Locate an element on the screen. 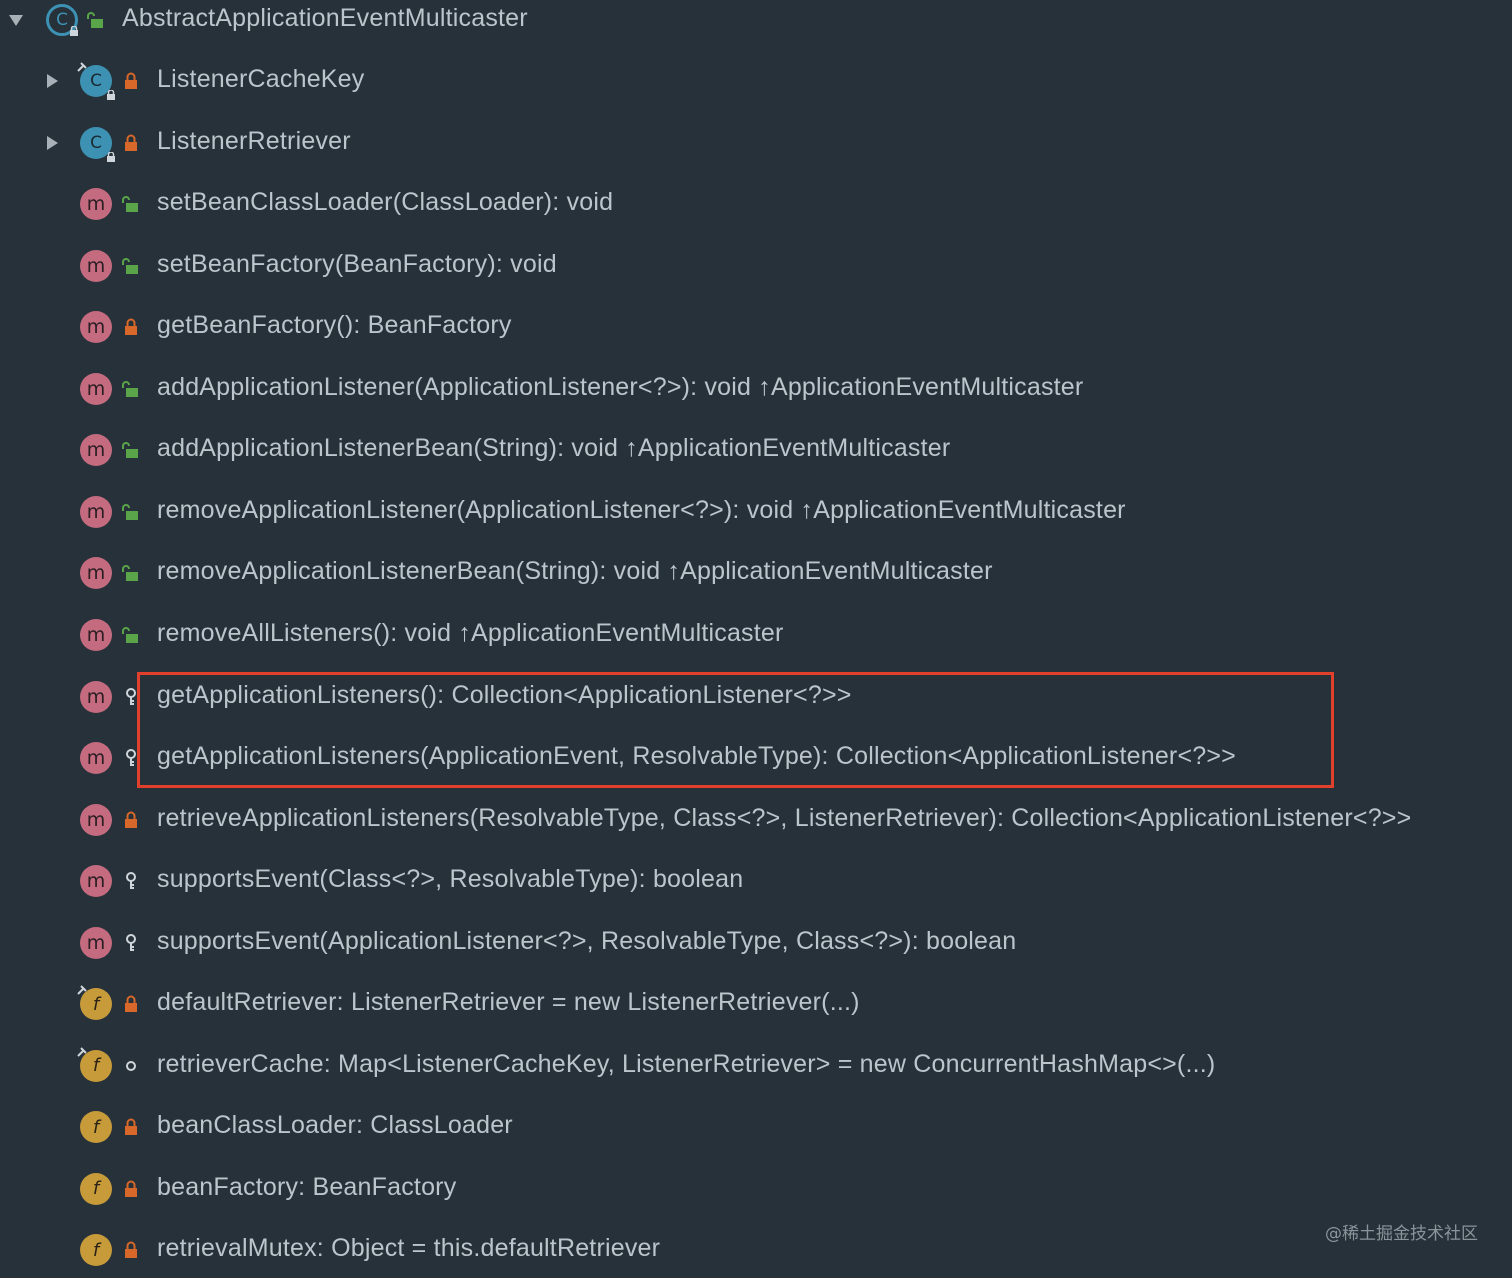 Image resolution: width=1512 pixels, height=1278 pixels. root-class-label: AbstractApplicationEventMulticaster is located at coordinates (325, 18).